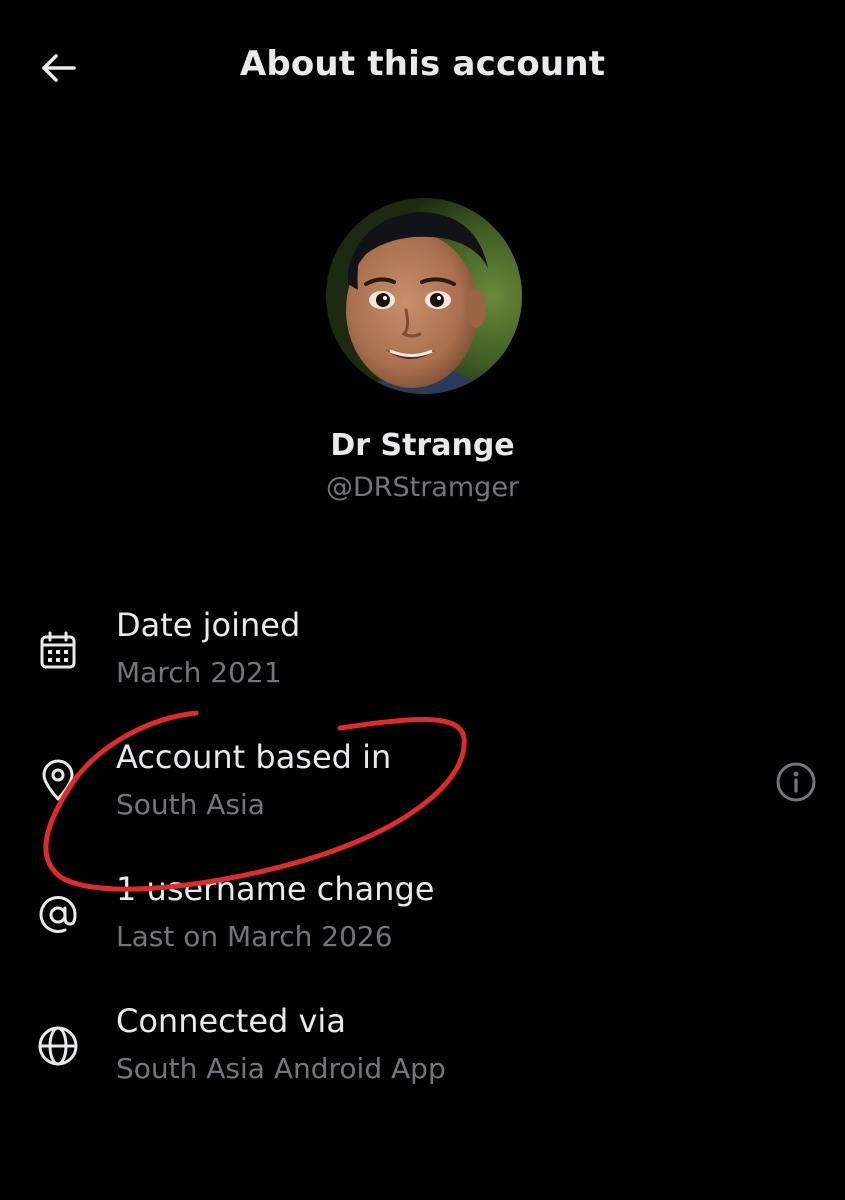 The width and height of the screenshot is (845, 1200). What do you see at coordinates (208, 625) in the screenshot?
I see `row-title: Date joined` at bounding box center [208, 625].